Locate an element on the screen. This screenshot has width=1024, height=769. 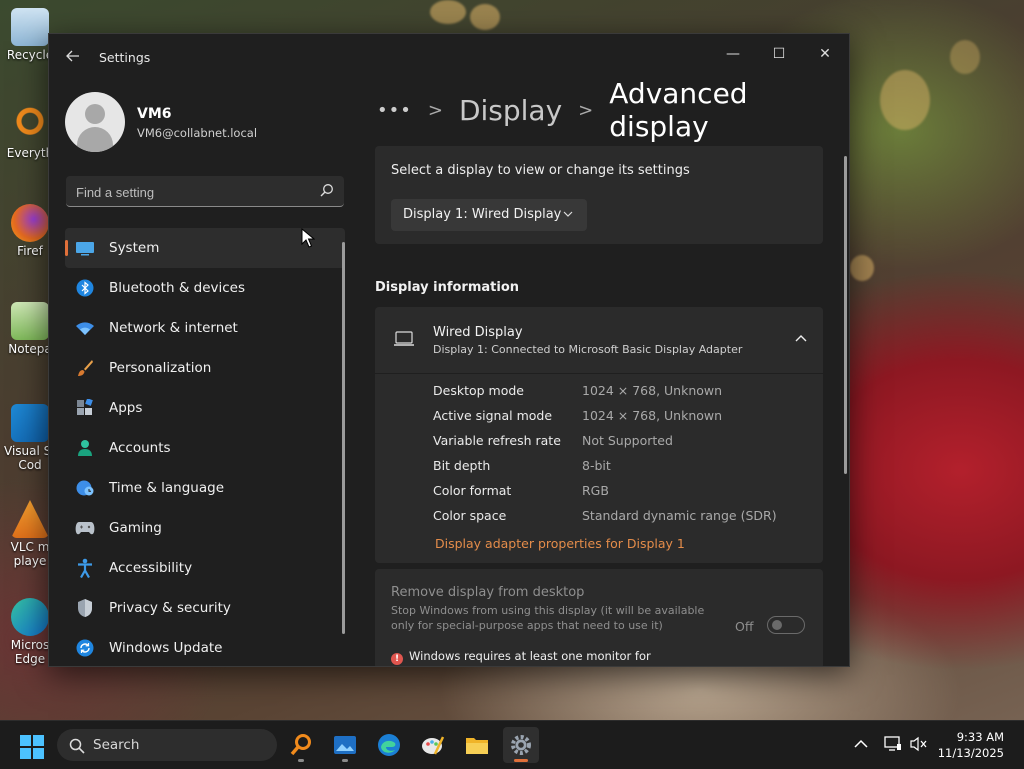
clock-date: 11/13/2025 is located at coordinates (970, 753).